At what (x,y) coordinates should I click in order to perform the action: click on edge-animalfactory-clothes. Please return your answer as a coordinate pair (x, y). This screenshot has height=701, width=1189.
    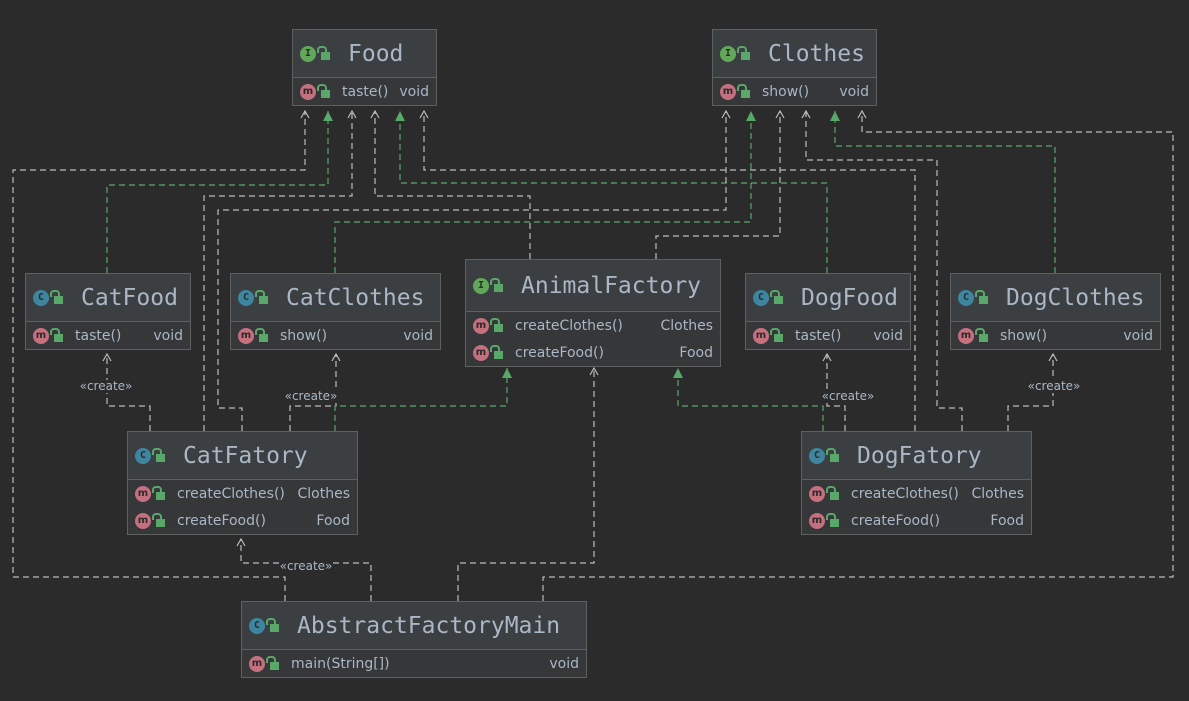
    Looking at the image, I should click on (717, 185).